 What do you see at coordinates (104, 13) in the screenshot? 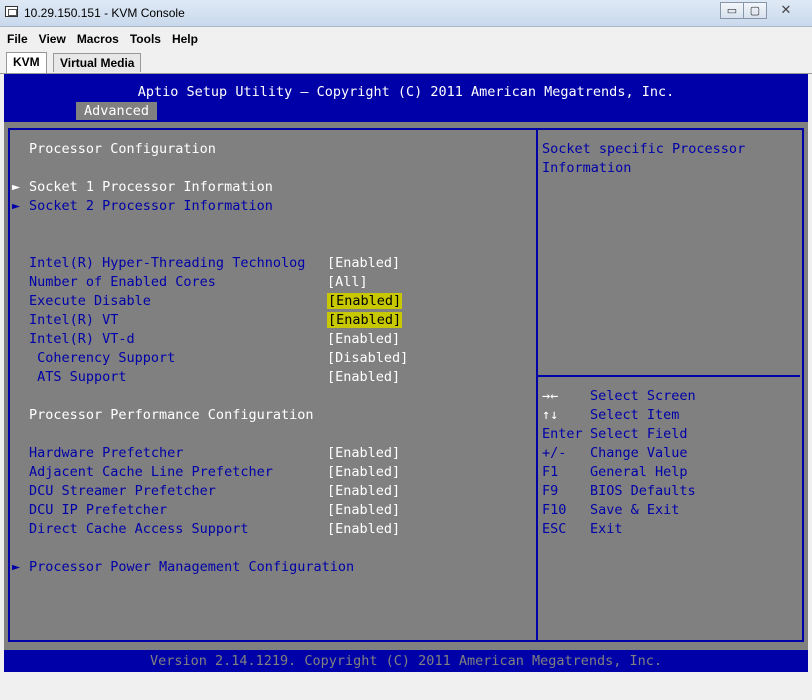
I see `window-title: 10.29.150.151 - KVM Console` at bounding box center [104, 13].